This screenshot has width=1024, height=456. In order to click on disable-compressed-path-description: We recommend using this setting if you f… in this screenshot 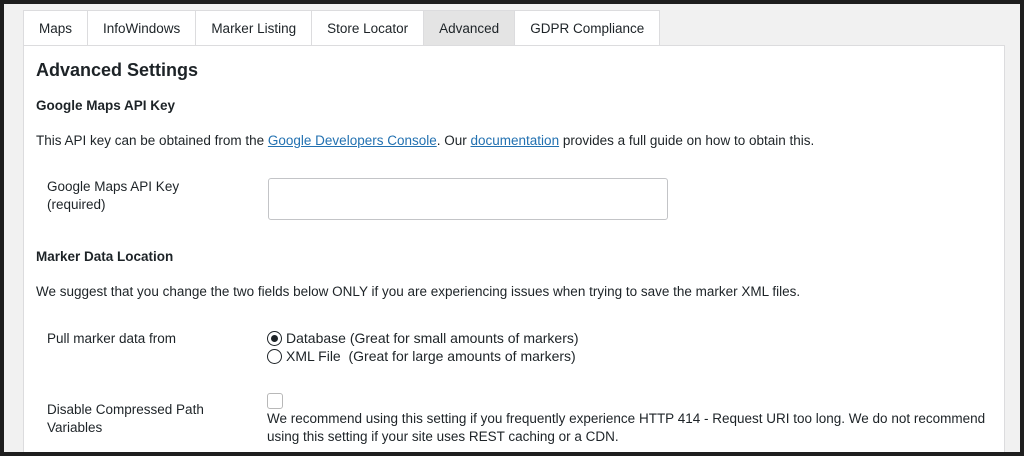, I will do `click(626, 427)`.